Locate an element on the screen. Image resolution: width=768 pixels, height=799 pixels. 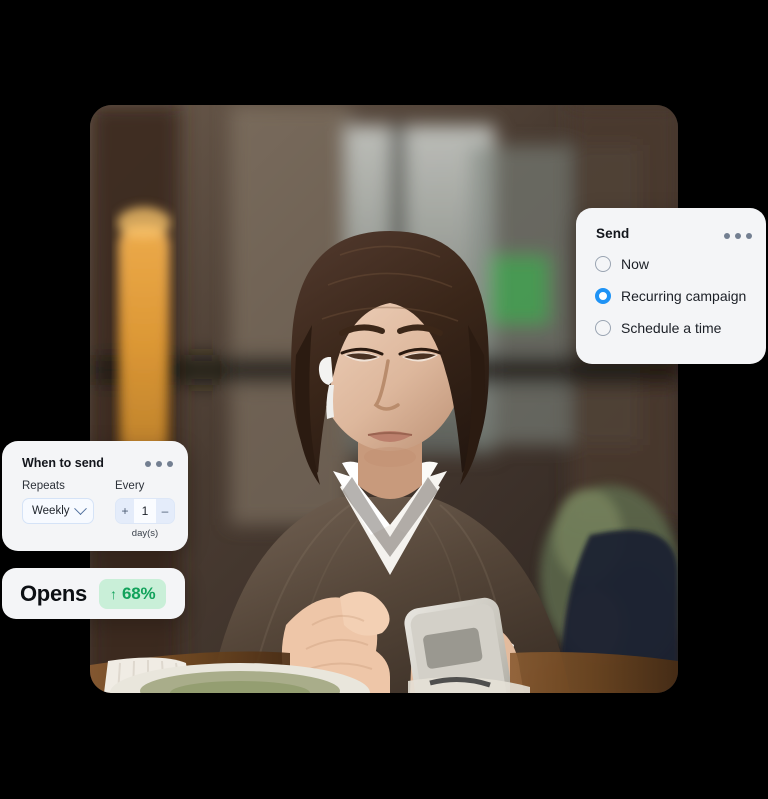
repeats-label: Repeats is located at coordinates (43, 486).